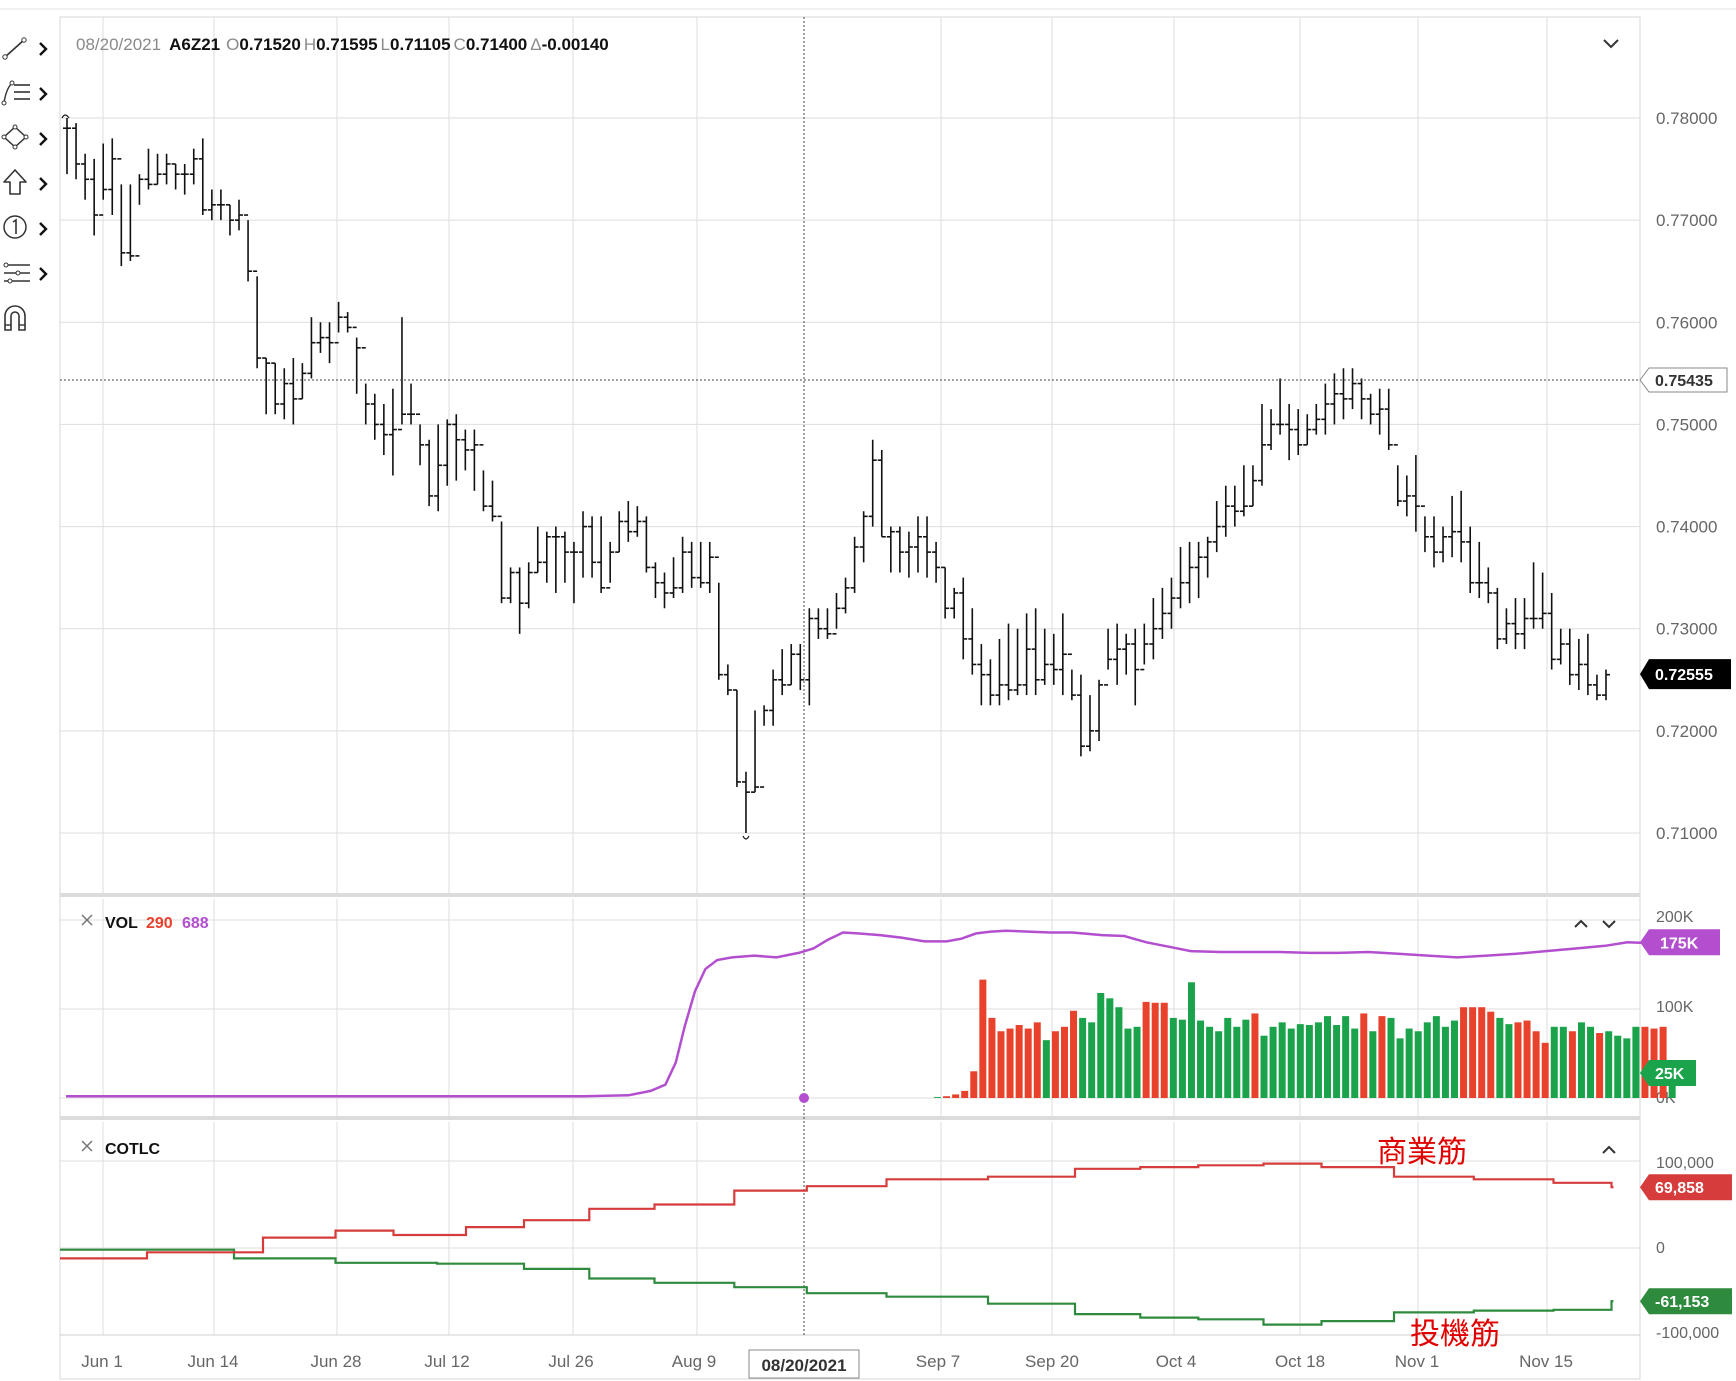 This screenshot has height=1381, width=1736. What do you see at coordinates (1609, 924) in the screenshot?
I see `chevron-down-icon` at bounding box center [1609, 924].